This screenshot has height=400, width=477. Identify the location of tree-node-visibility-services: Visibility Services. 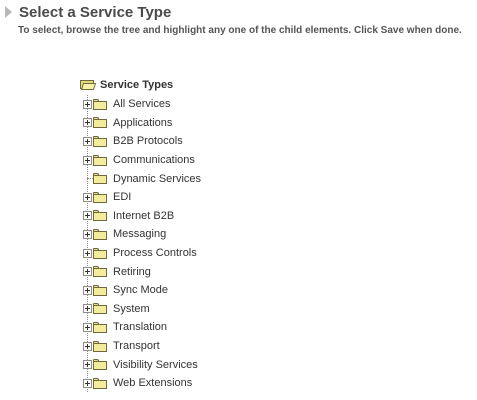
(210, 364).